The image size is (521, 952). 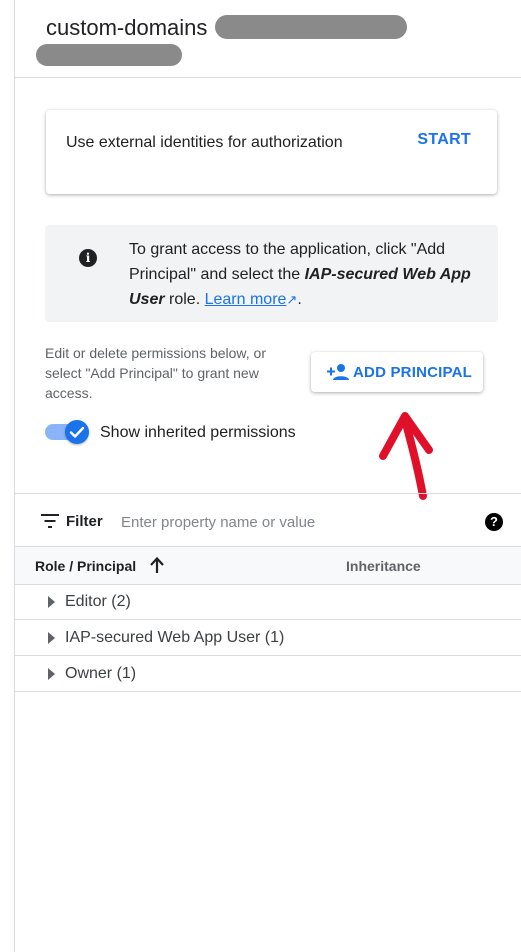 I want to click on help-icon: ?, so click(x=494, y=522).